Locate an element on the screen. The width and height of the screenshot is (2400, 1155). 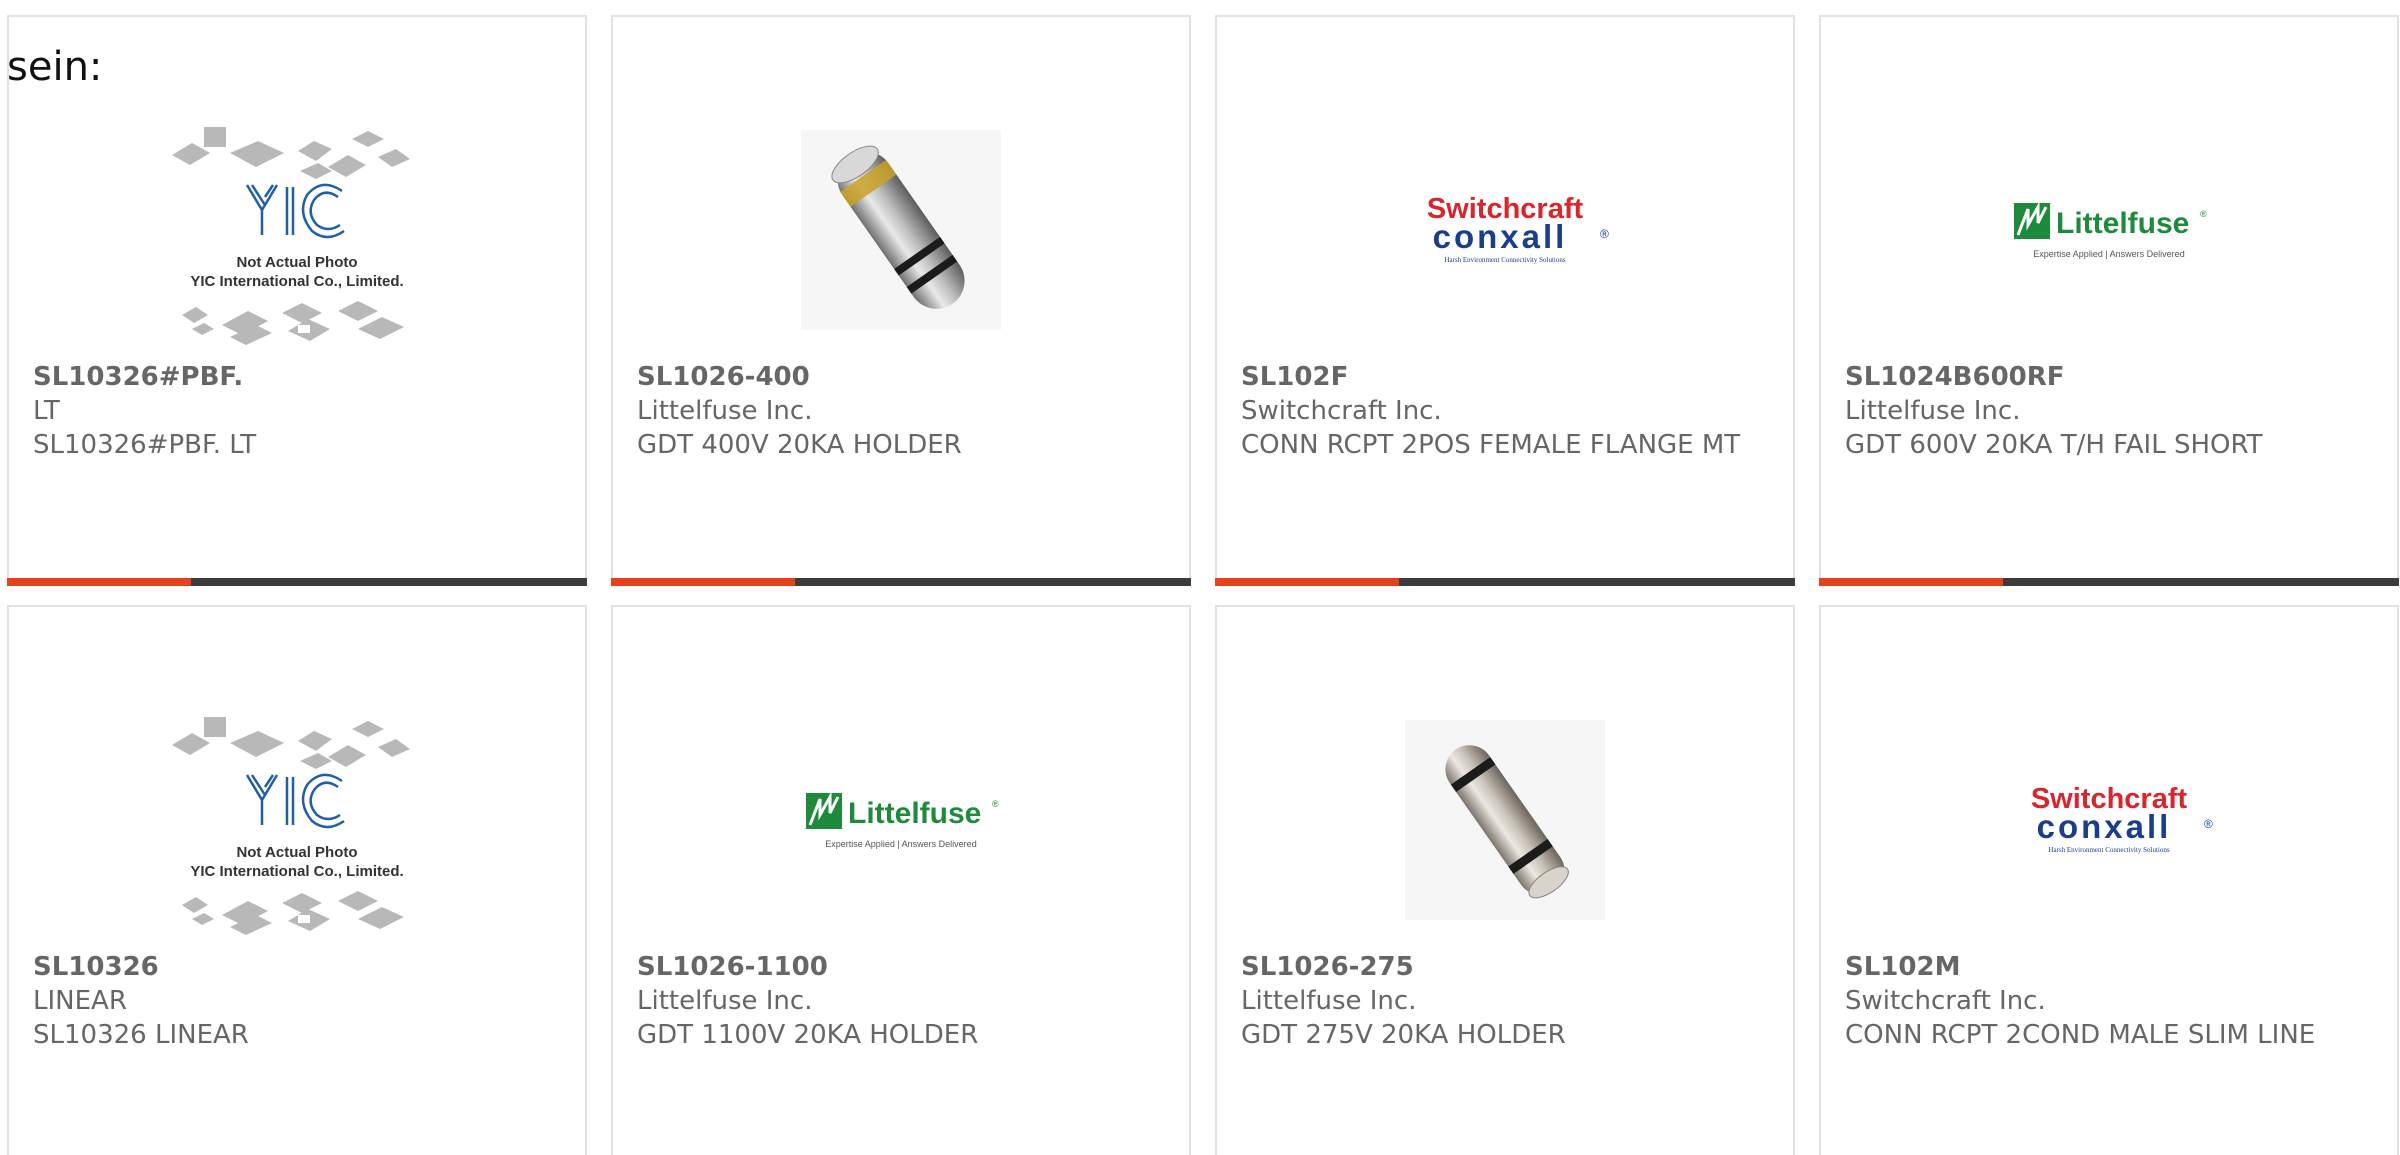
description: GDT 275V 20KA HOLDER is located at coordinates (1403, 1035).